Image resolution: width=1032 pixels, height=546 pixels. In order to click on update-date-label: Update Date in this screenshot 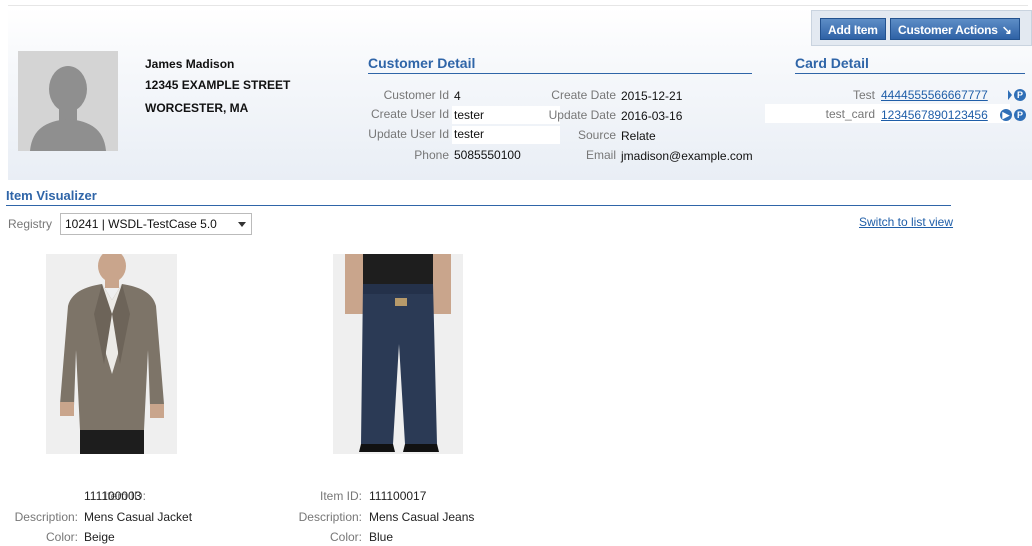, I will do `click(582, 115)`.